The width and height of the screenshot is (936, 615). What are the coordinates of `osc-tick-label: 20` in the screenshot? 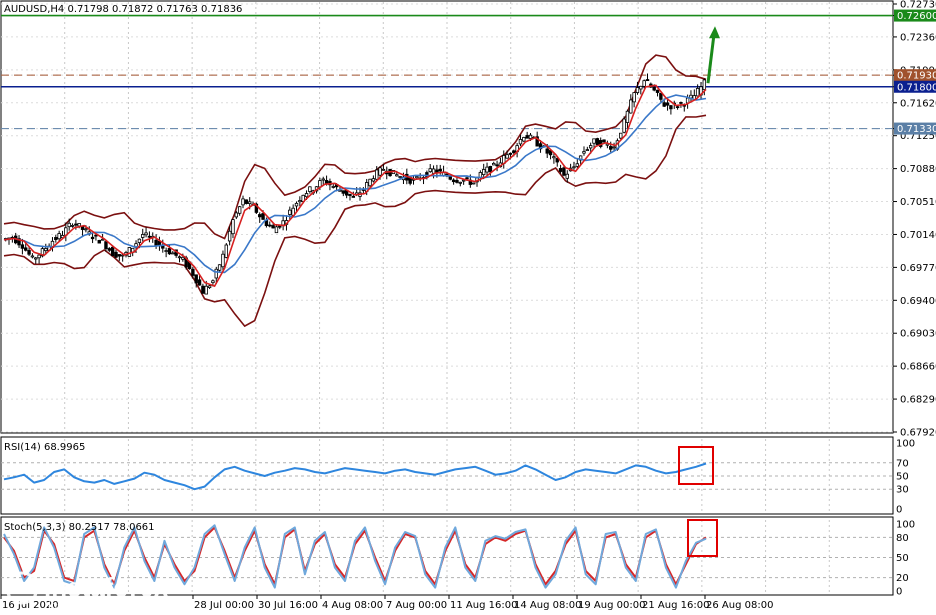 It's located at (902, 578).